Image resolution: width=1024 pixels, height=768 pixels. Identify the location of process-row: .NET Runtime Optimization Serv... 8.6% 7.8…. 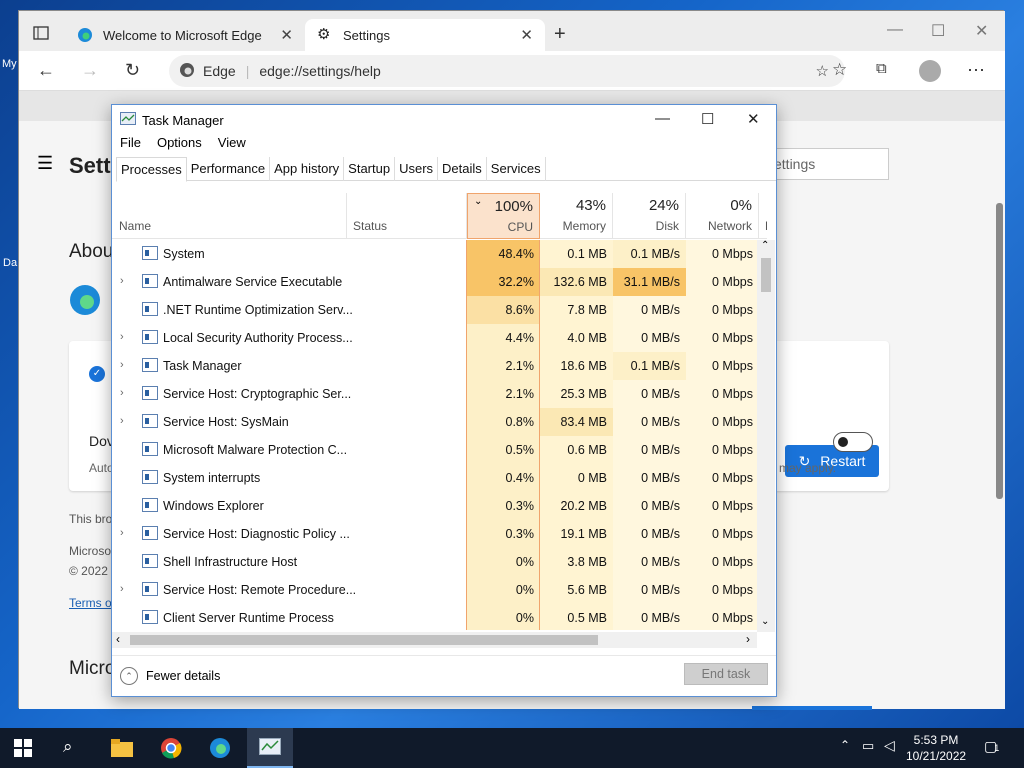
(439, 310).